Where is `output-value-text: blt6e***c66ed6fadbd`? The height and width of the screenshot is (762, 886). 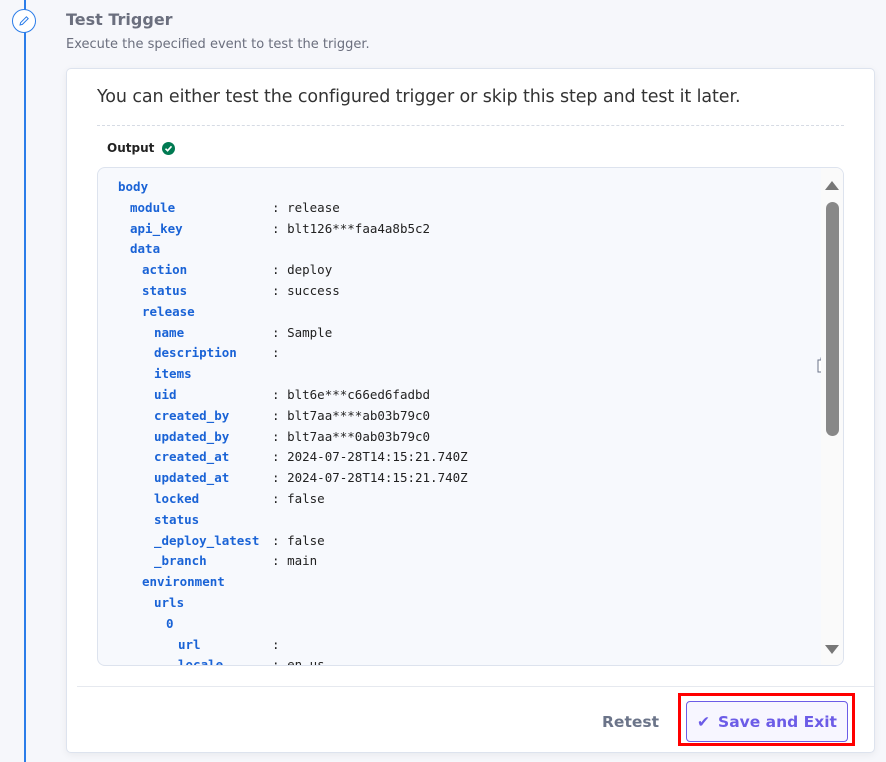
output-value-text: blt6e***c66ed6fadbd is located at coordinates (359, 394).